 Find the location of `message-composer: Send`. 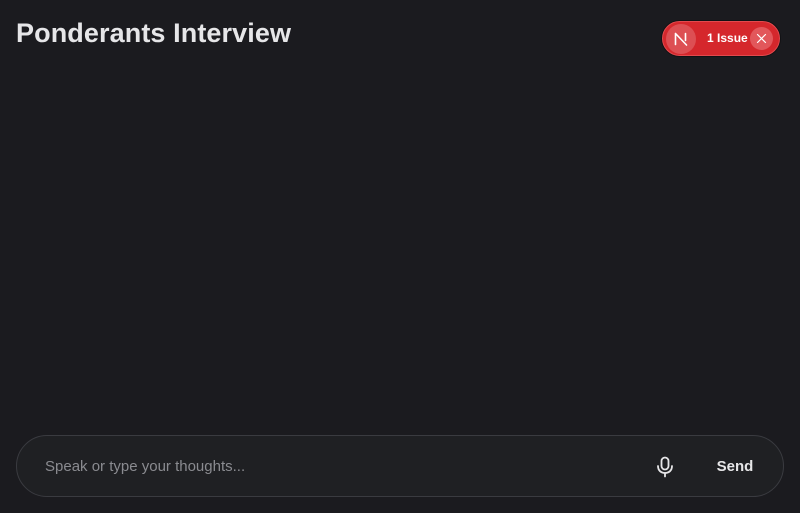

message-composer: Send is located at coordinates (400, 466).